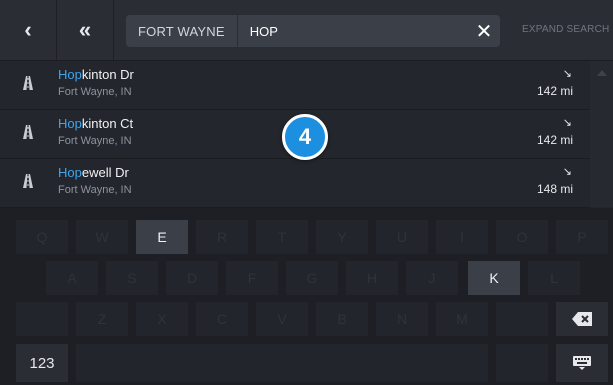 The height and width of the screenshot is (385, 613). Describe the element at coordinates (42, 319) in the screenshot. I see `key-blank-left` at that location.